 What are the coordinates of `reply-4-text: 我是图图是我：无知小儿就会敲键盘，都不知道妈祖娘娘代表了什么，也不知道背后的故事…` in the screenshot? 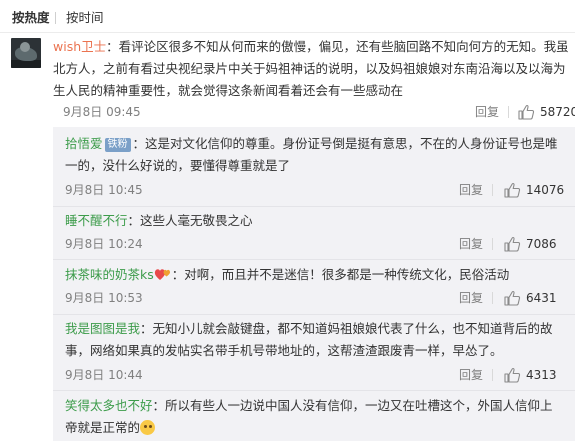 It's located at (315, 340).